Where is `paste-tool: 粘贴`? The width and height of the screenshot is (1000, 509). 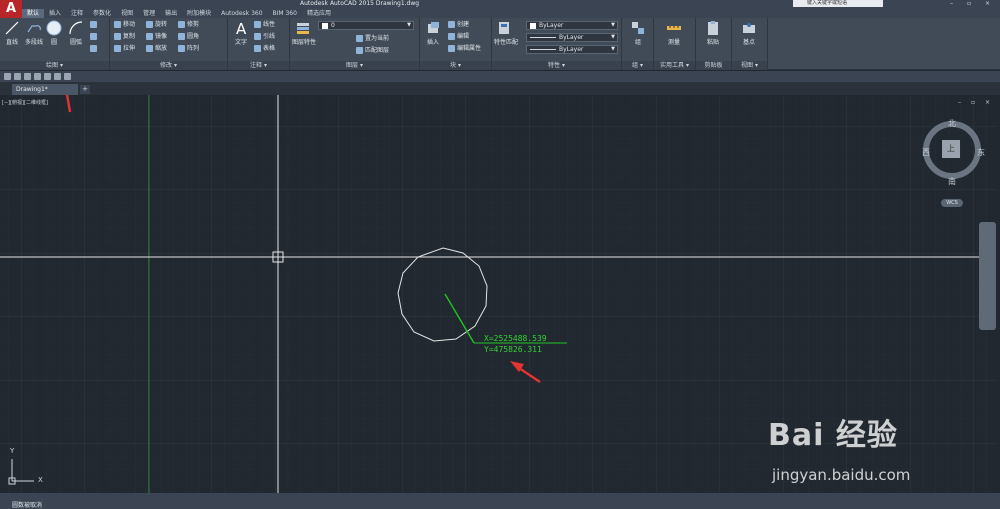 paste-tool: 粘贴 is located at coordinates (713, 33).